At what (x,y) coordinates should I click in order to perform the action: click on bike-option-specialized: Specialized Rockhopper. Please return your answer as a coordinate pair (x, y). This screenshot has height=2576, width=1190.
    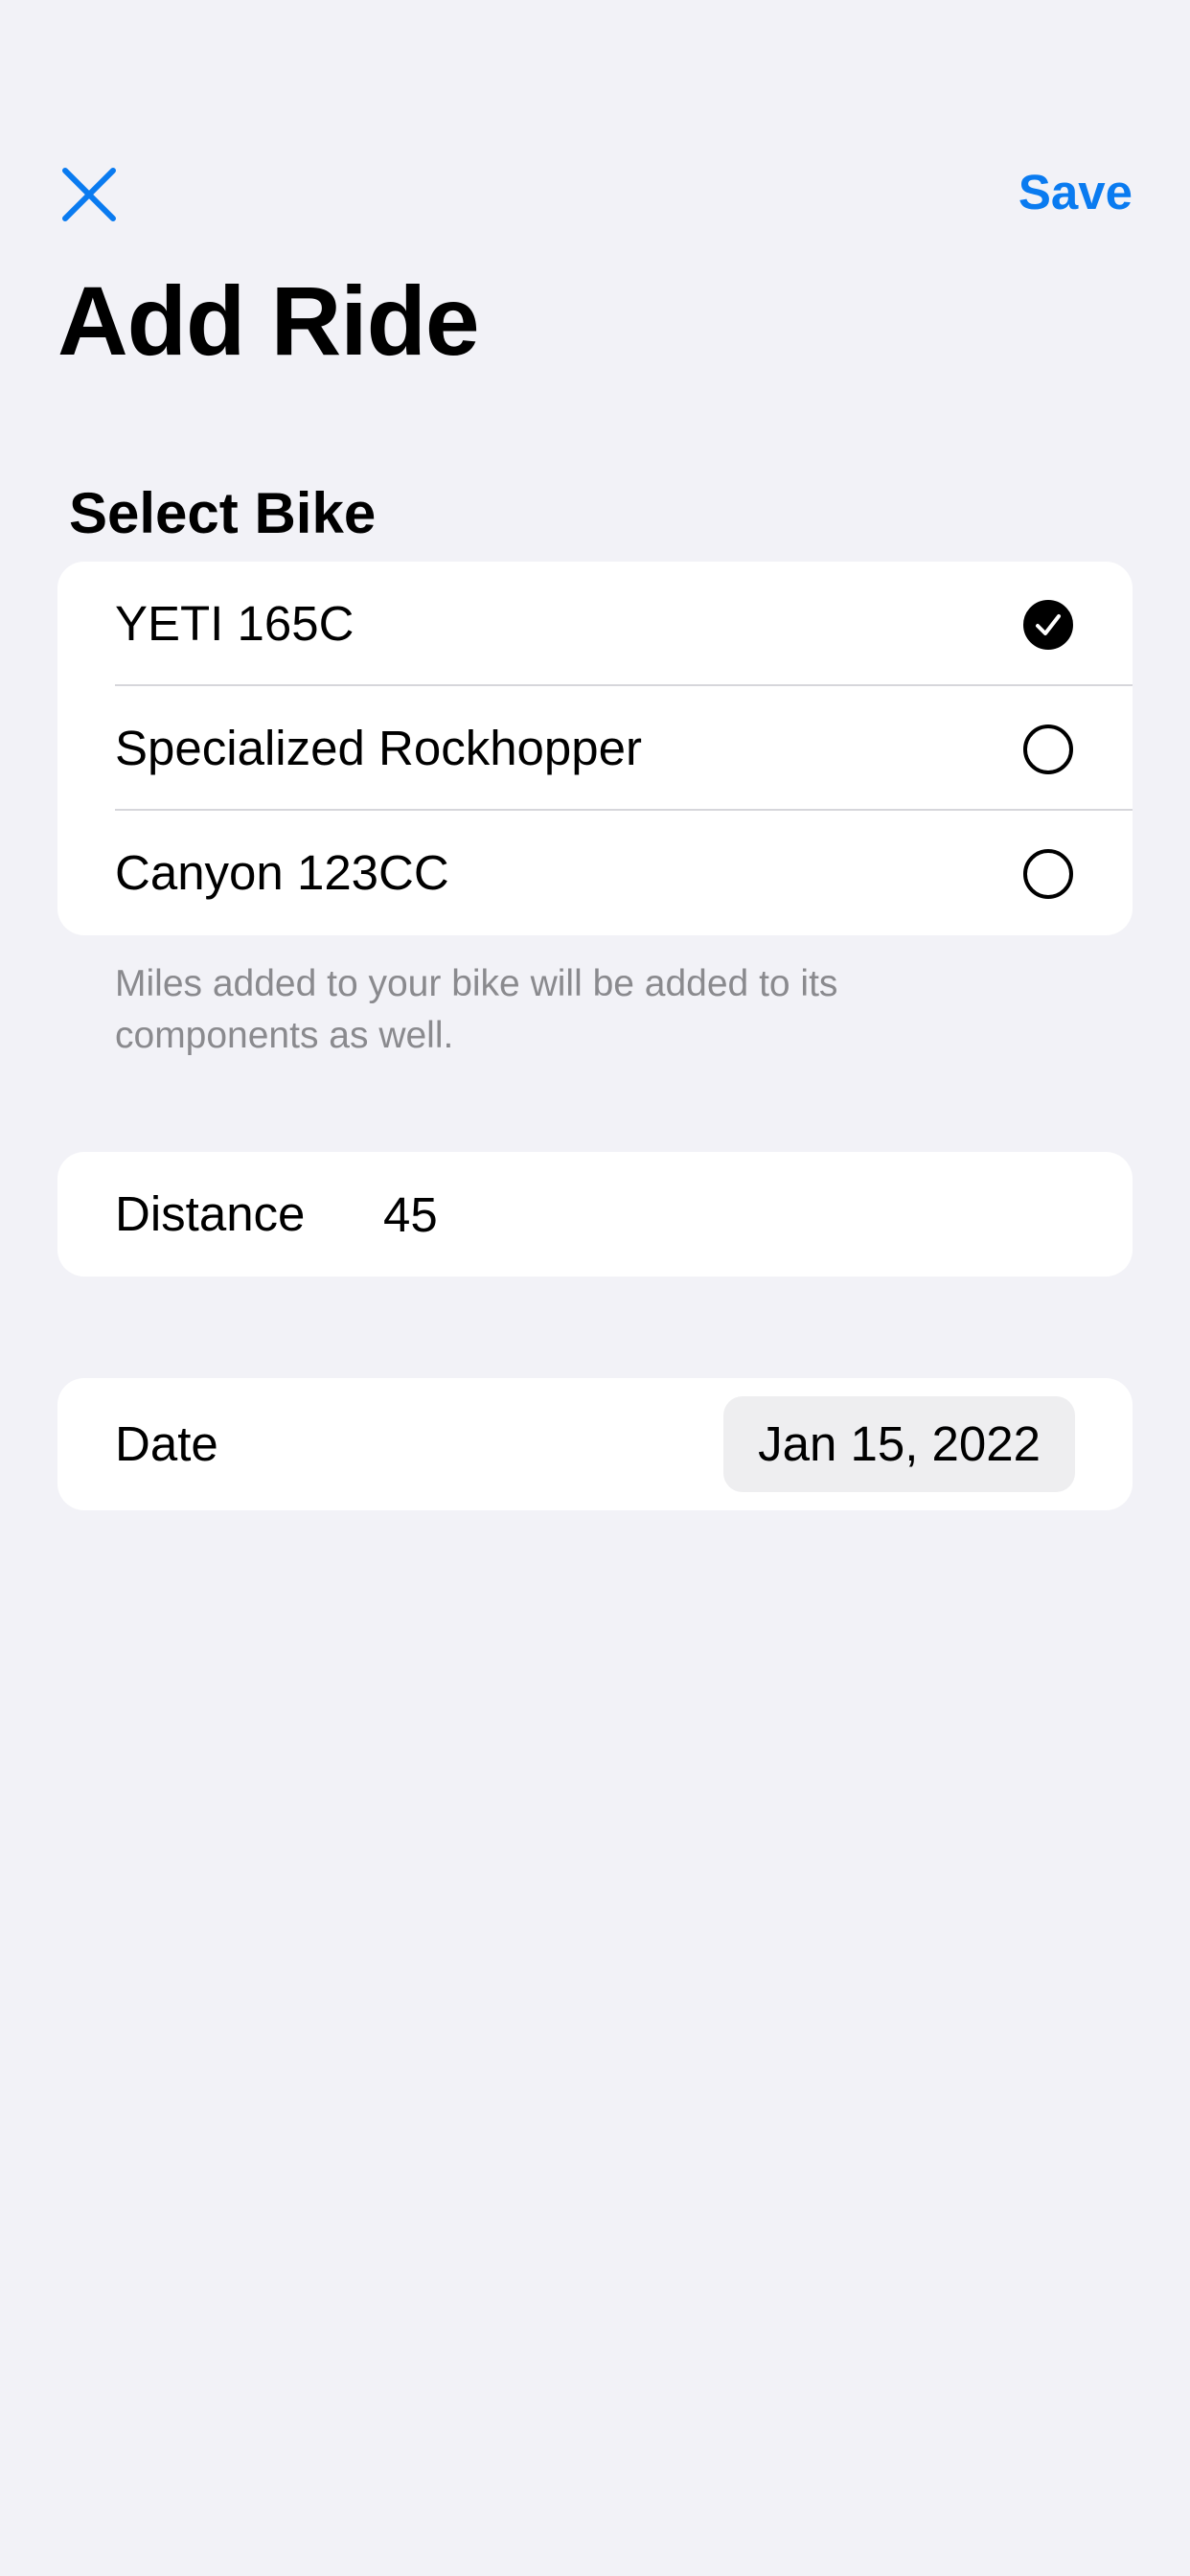
    Looking at the image, I should click on (595, 748).